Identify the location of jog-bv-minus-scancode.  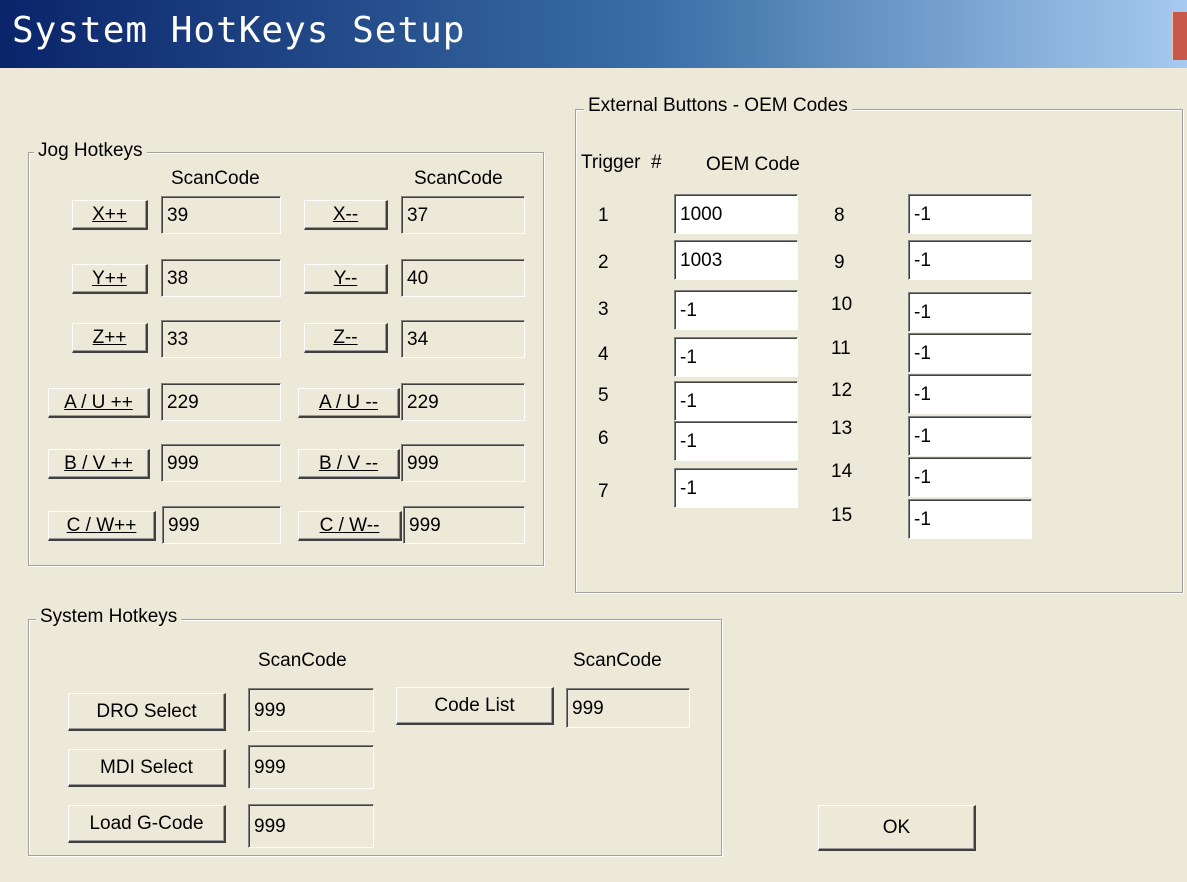
(463, 463).